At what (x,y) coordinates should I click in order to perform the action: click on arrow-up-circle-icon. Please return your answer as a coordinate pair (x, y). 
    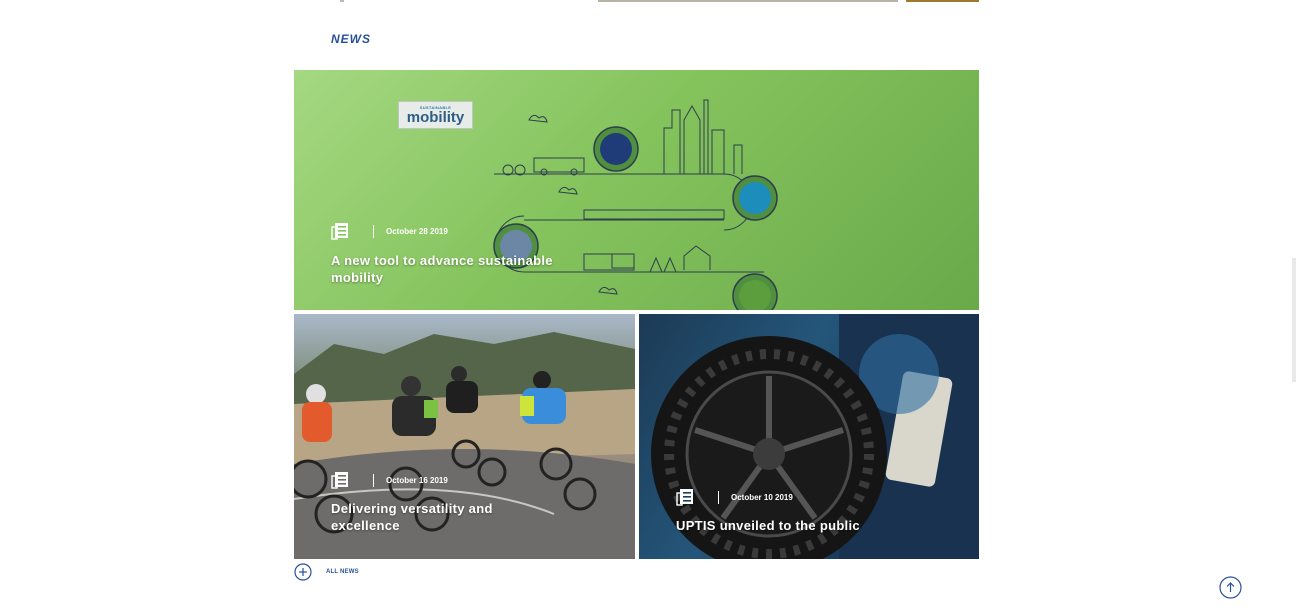
    Looking at the image, I should click on (1230, 587).